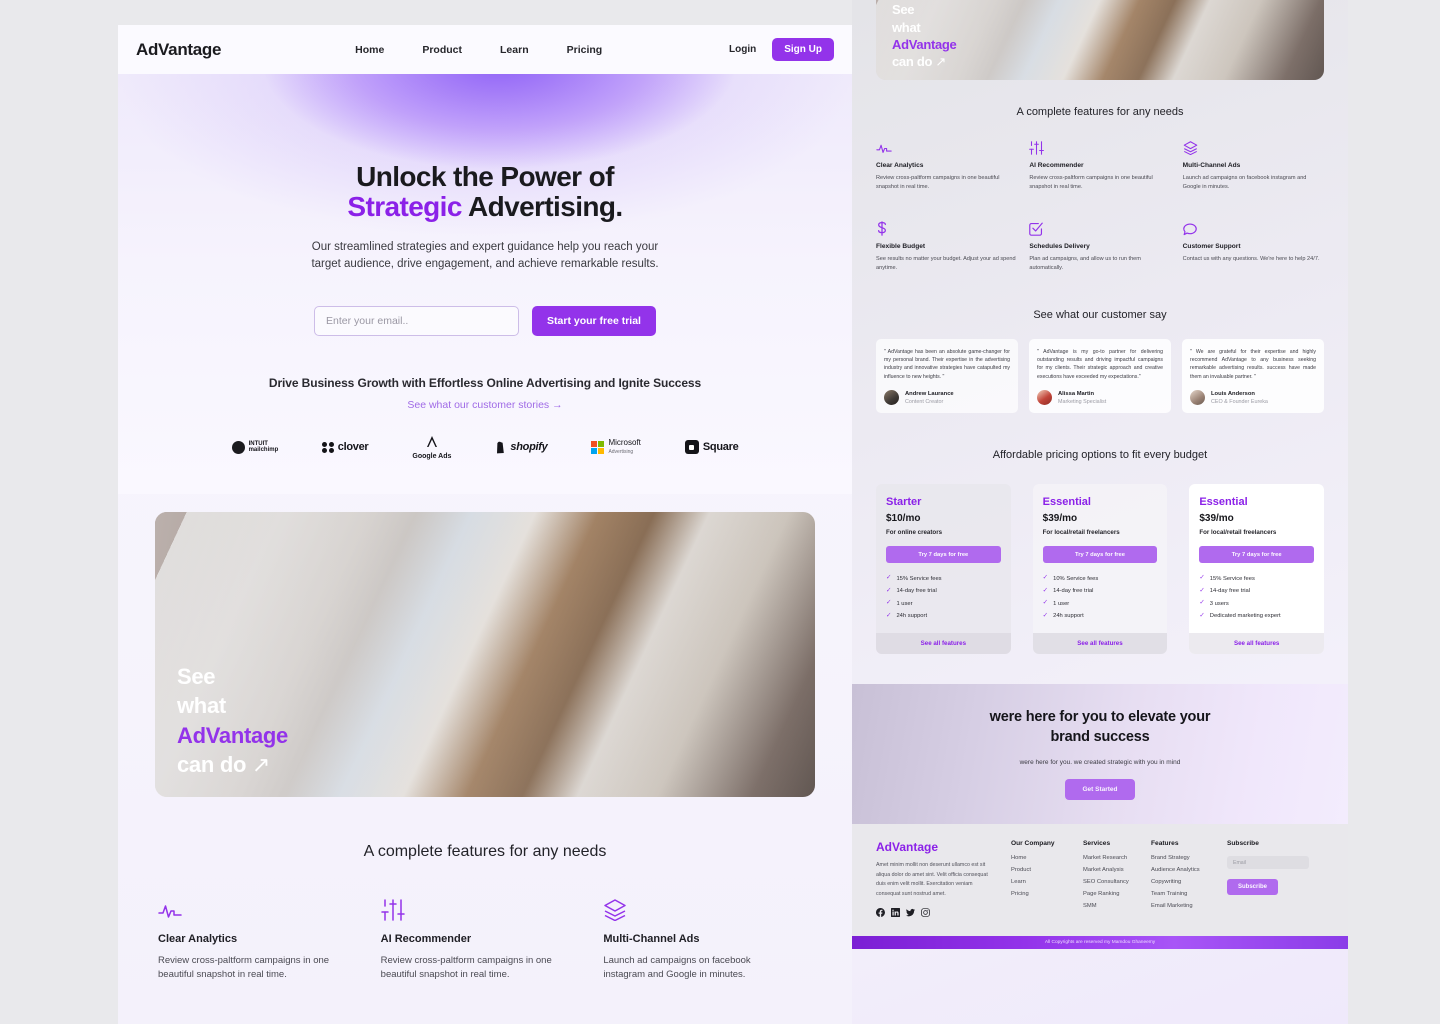 The image size is (1440, 1024). I want to click on feature-title: Clear Analytics, so click(198, 939).